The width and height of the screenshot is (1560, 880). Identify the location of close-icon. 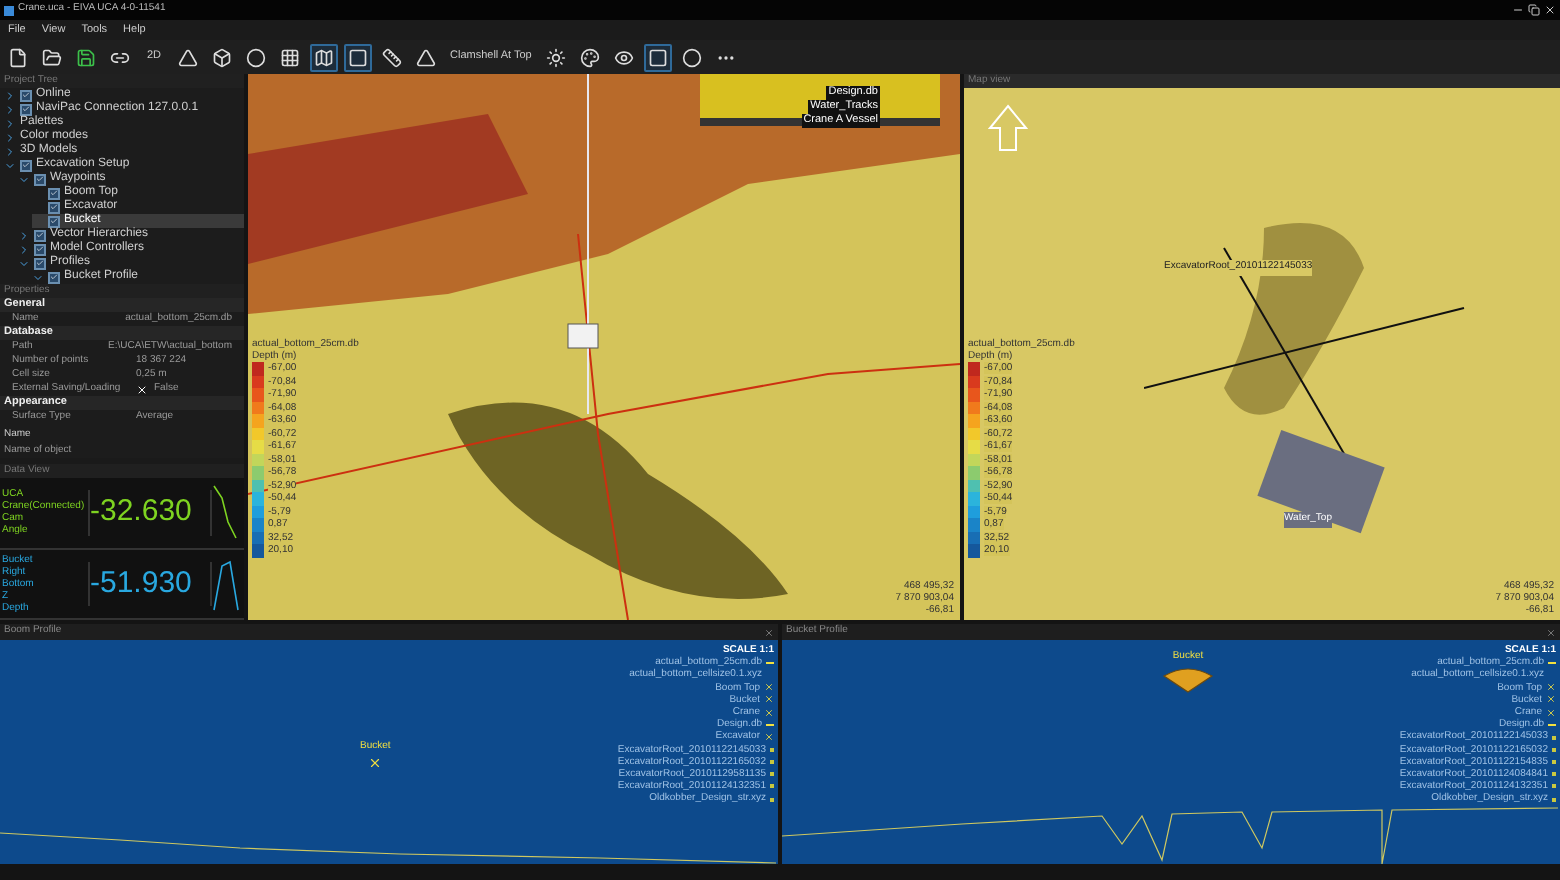
(1550, 10).